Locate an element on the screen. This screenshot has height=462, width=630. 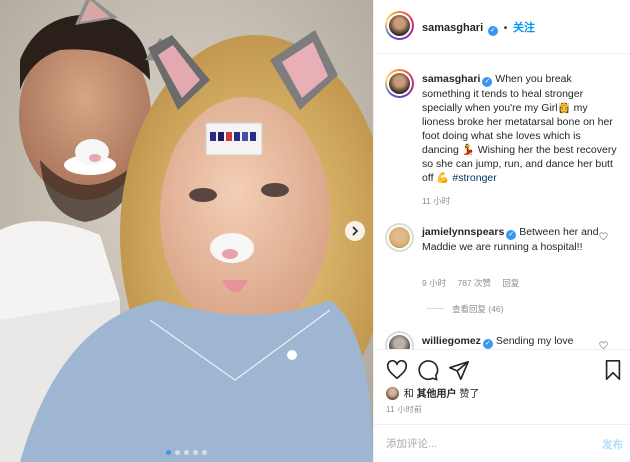
likes-summary: 和 其他用户 赞了 is located at coordinates (432, 392).